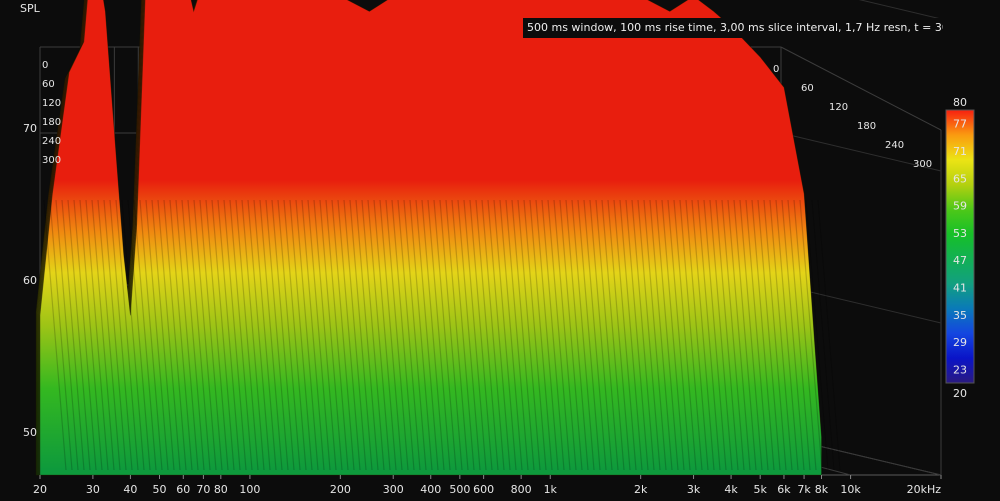 The width and height of the screenshot is (1000, 501). I want to click on time-label-left: 240, so click(51, 141).